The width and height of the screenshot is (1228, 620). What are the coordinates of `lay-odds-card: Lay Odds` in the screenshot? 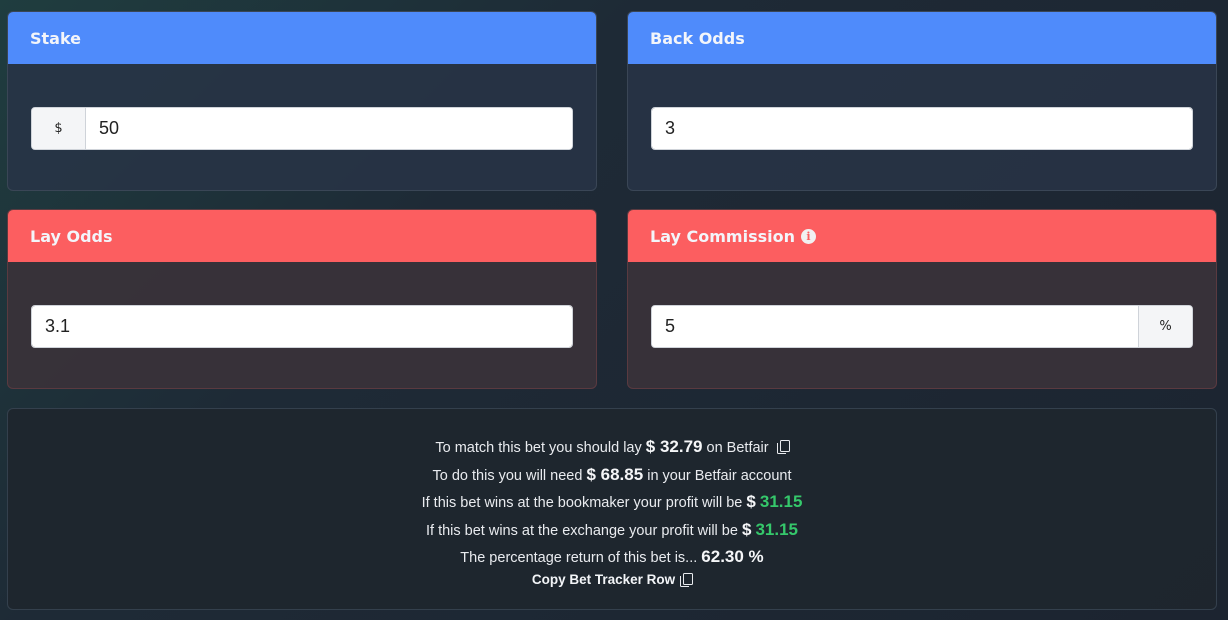 It's located at (302, 299).